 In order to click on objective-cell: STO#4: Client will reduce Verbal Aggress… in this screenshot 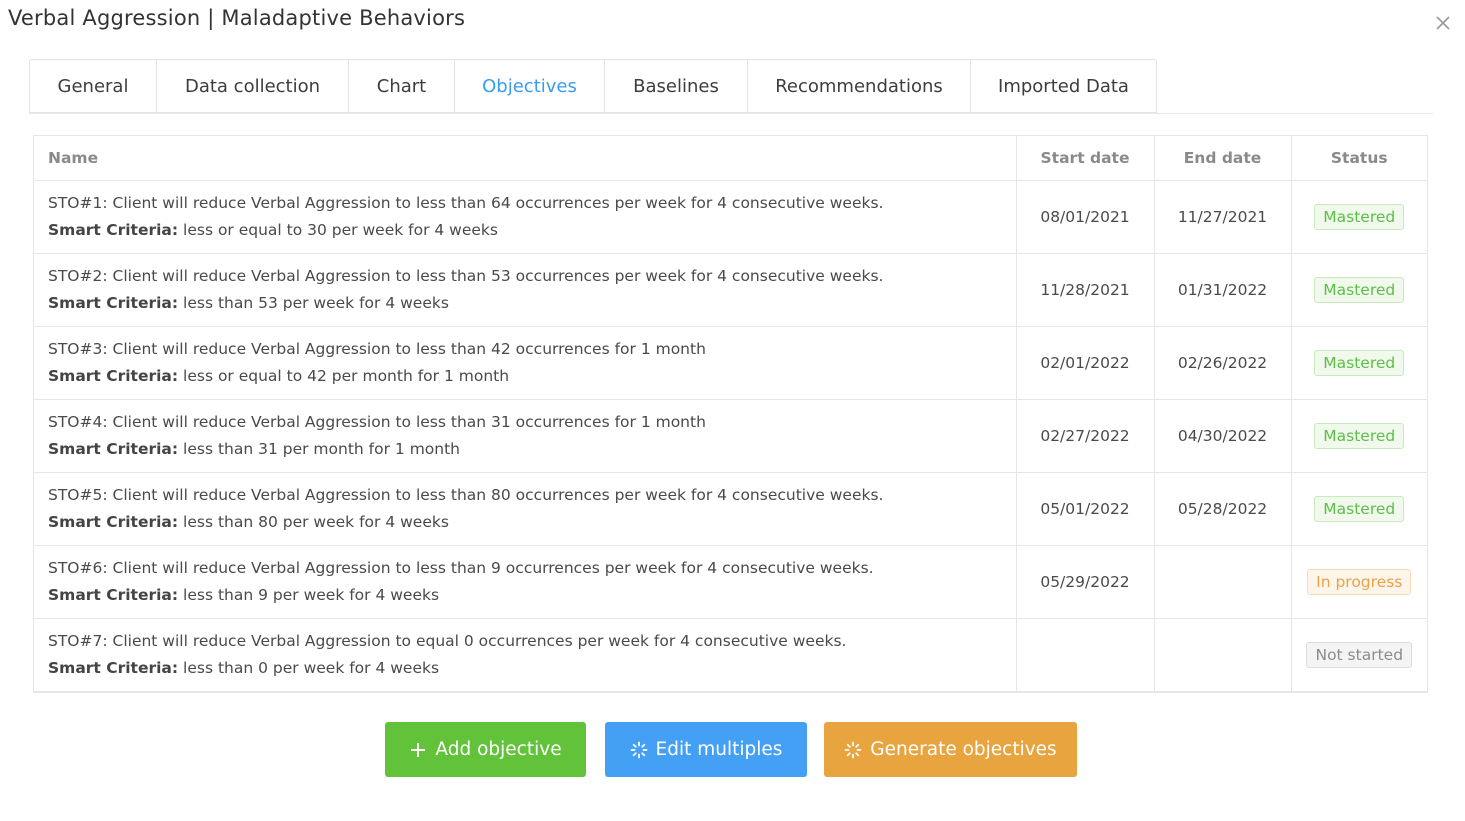, I will do `click(525, 436)`.